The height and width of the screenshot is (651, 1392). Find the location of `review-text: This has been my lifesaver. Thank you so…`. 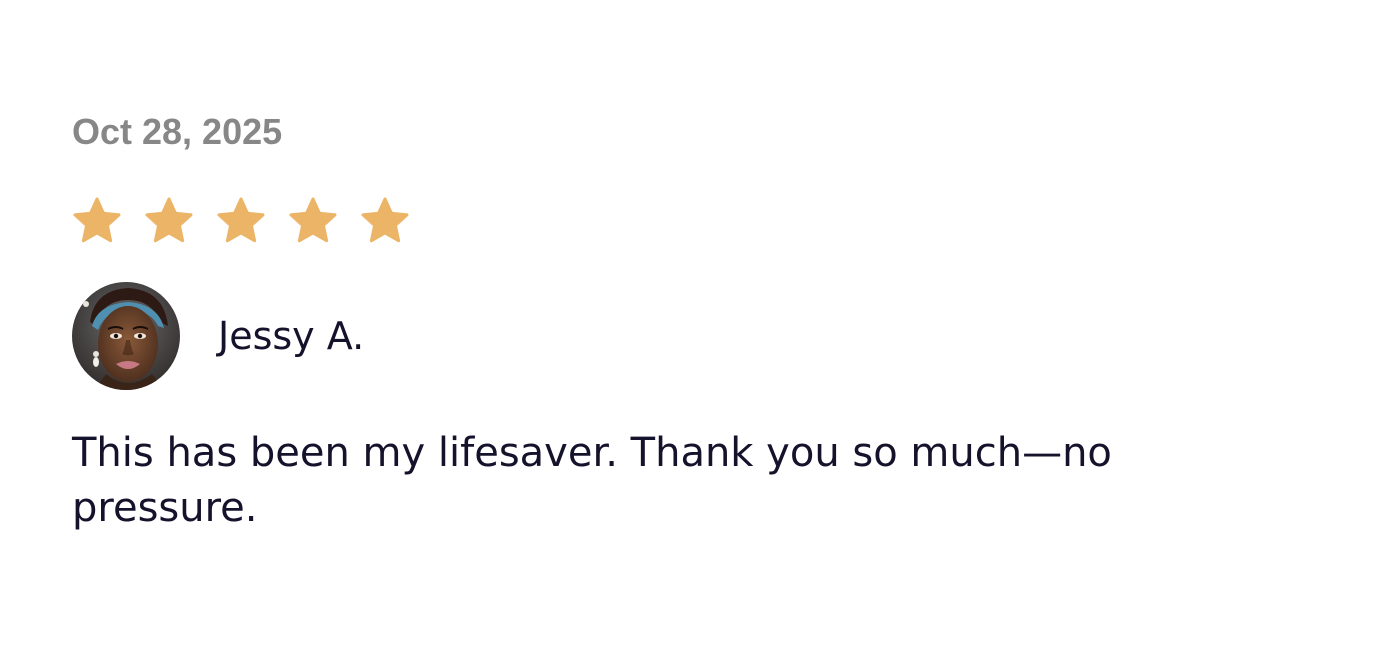

review-text: This has been my lifesaver. Thank you so… is located at coordinates (592, 480).